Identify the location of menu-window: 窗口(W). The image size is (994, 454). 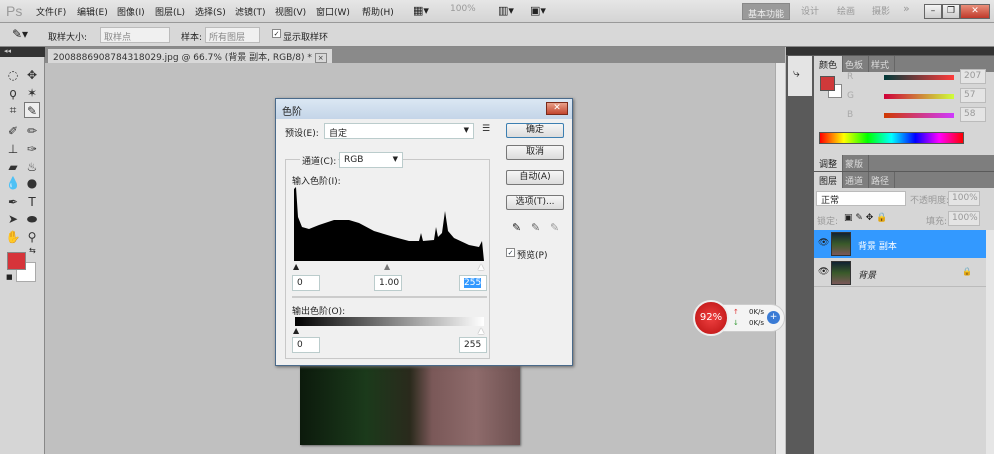
(333, 11).